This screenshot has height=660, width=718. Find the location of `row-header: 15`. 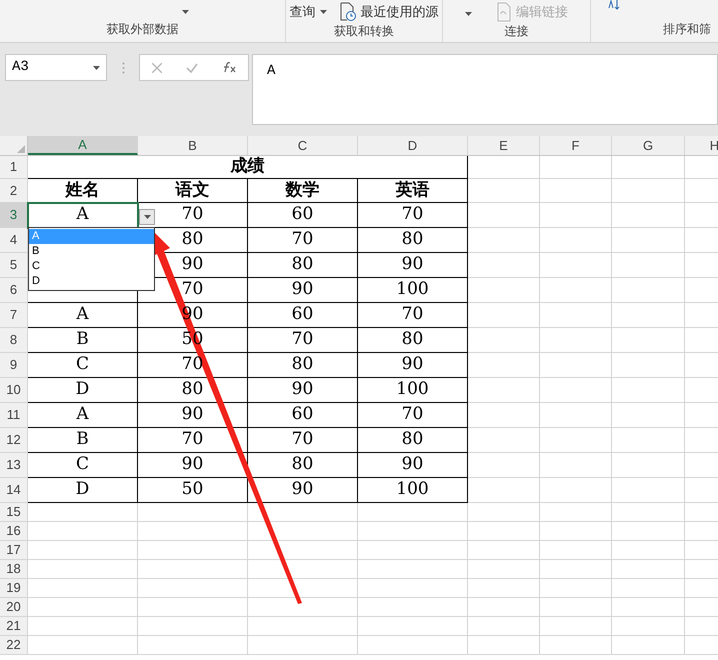

row-header: 15 is located at coordinates (14, 512).